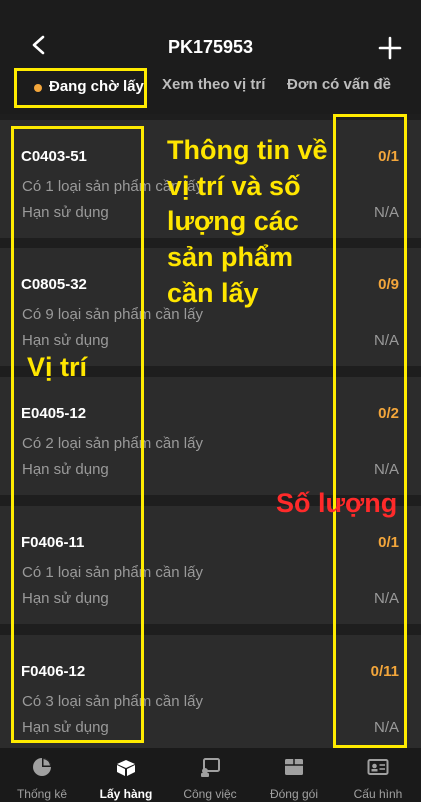 The image size is (421, 802). I want to click on tab-pending-label: Đang chờ lấy, so click(96, 86).